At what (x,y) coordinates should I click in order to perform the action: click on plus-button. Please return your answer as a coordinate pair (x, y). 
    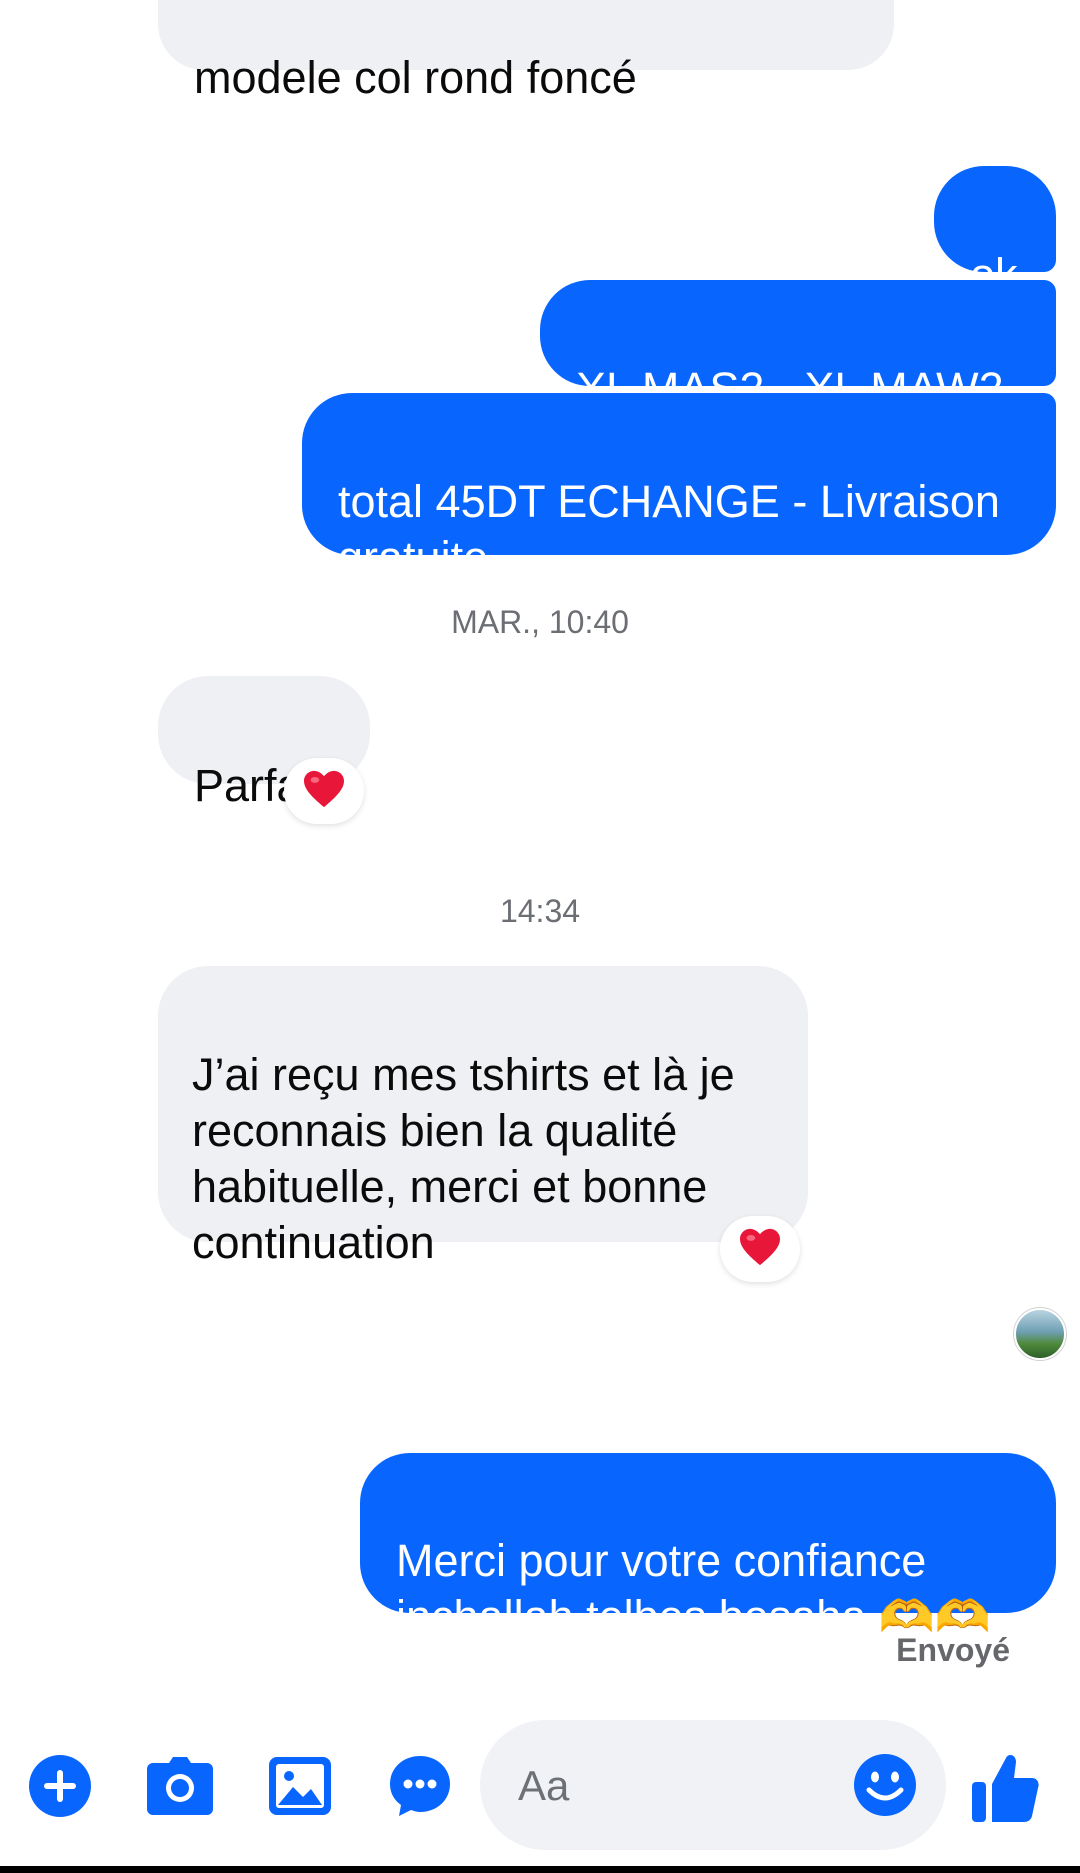
    Looking at the image, I should click on (60, 1788).